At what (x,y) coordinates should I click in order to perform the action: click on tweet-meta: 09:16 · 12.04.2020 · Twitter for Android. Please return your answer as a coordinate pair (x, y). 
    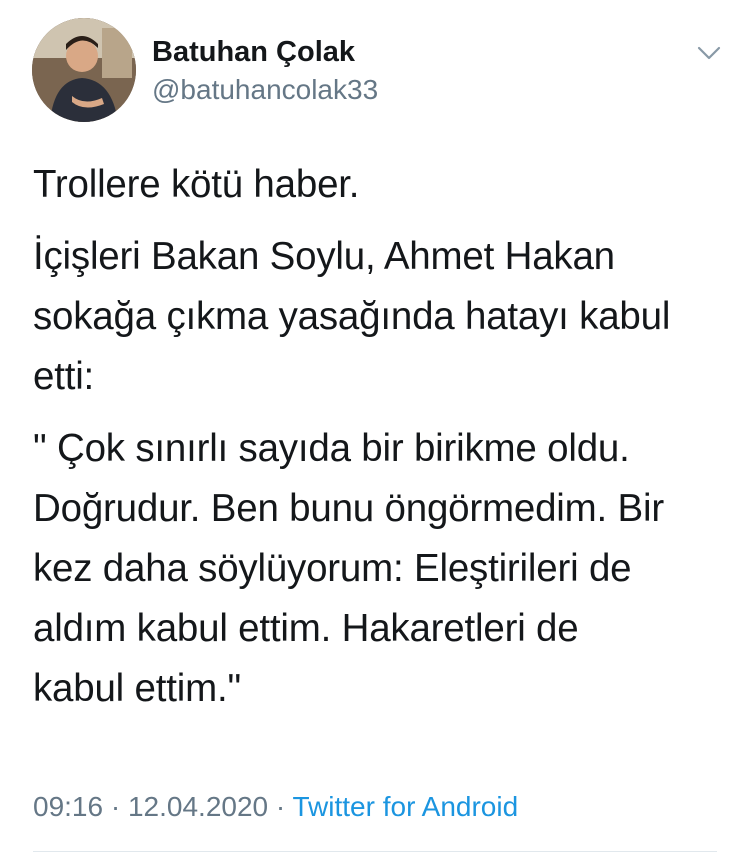
    Looking at the image, I should click on (275, 807).